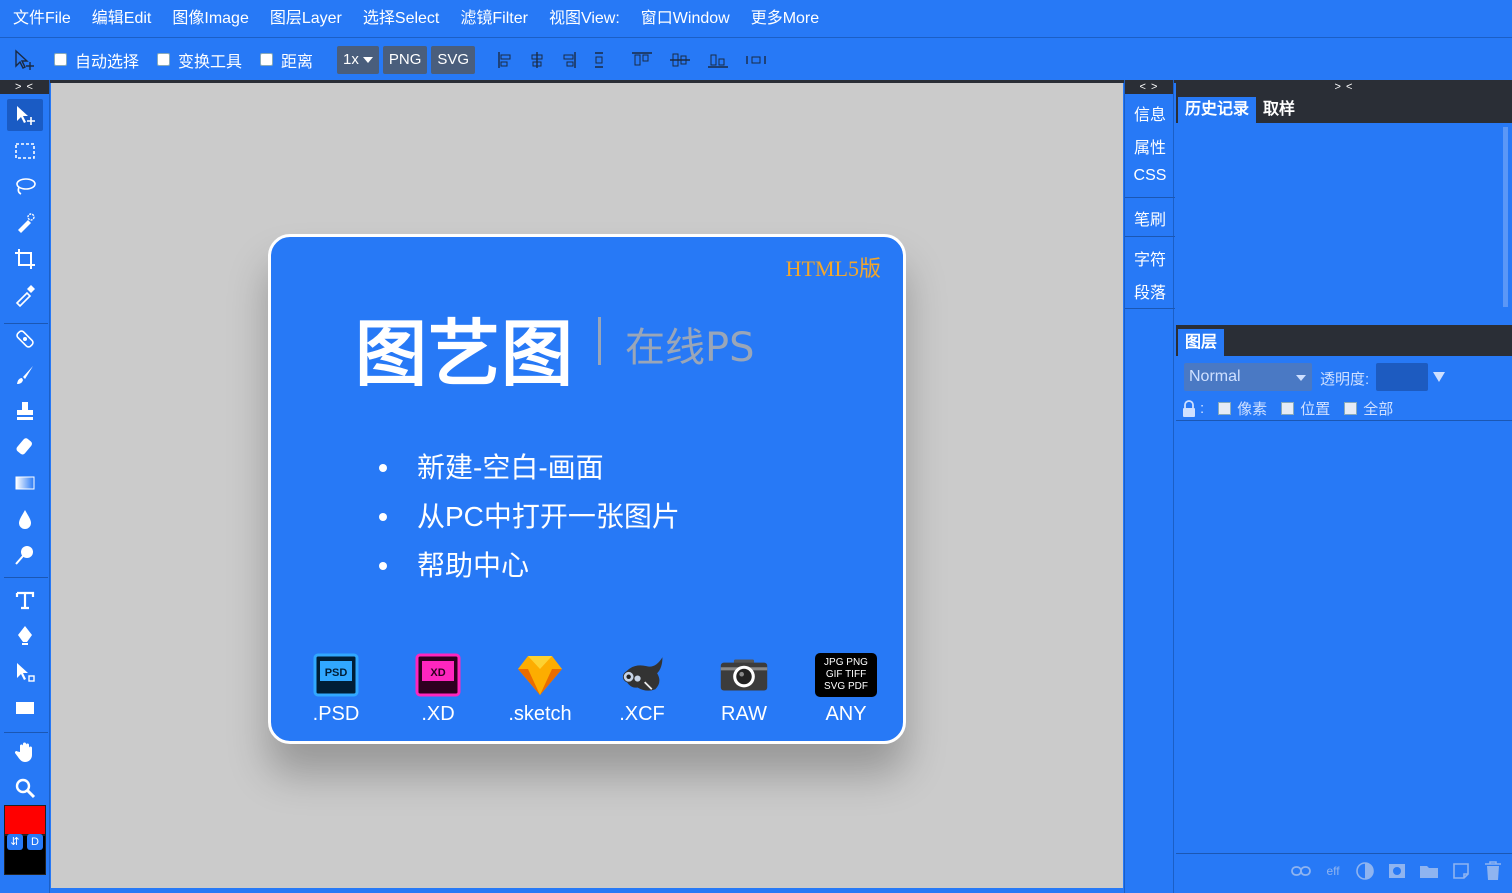 The width and height of the screenshot is (1512, 893). I want to click on lasso-tool, so click(25, 187).